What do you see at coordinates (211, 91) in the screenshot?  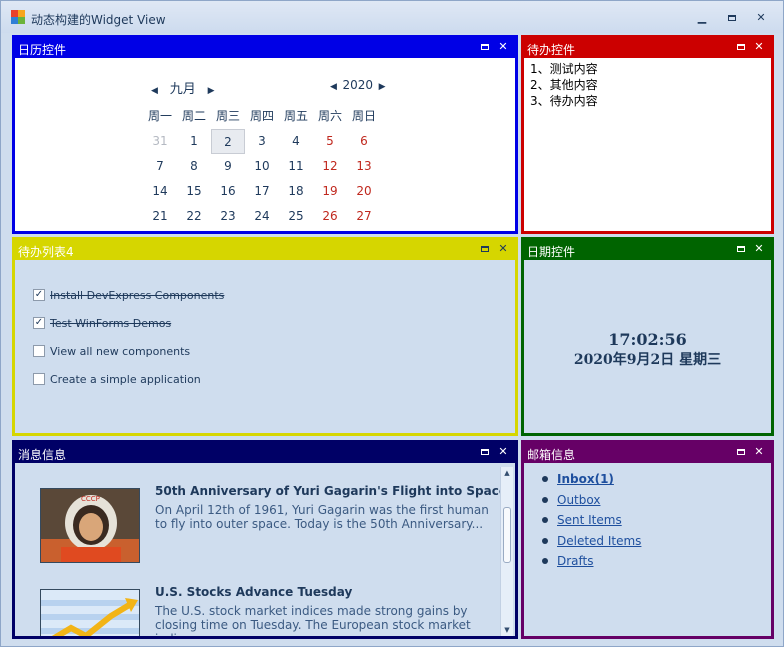 I see `next-month-icon: ▶` at bounding box center [211, 91].